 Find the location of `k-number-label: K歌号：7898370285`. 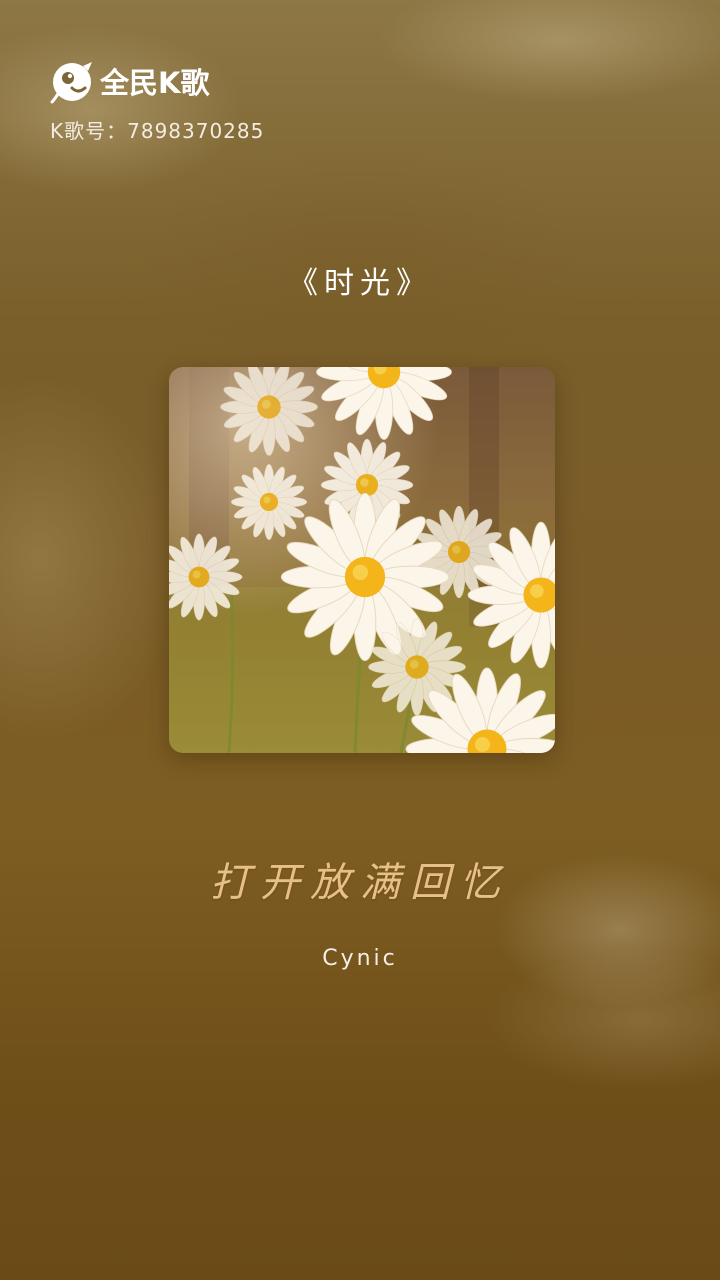

k-number-label: K歌号：7898370285 is located at coordinates (157, 131).